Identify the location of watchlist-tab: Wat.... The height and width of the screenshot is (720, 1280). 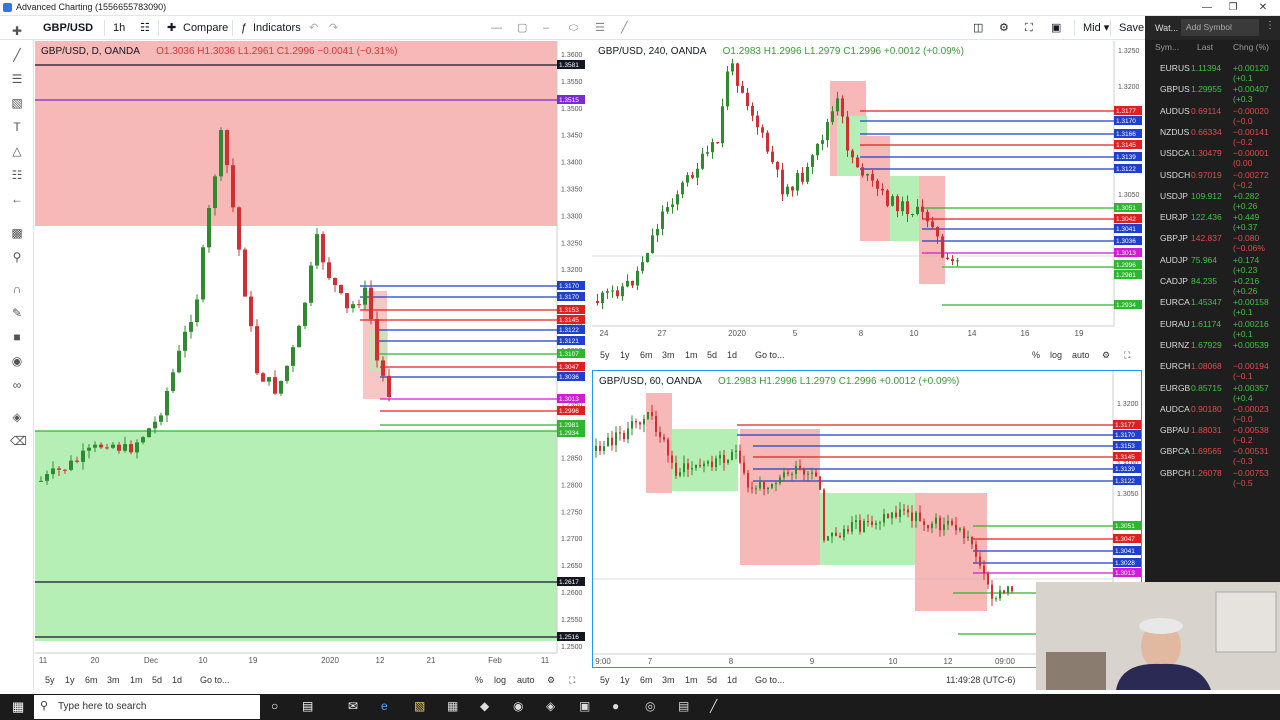
(1166, 28).